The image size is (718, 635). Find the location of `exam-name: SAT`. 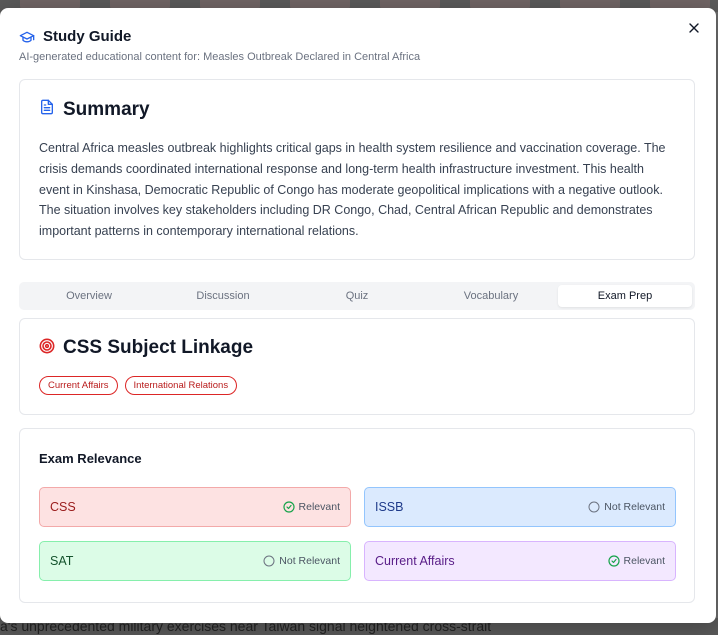

exam-name: SAT is located at coordinates (62, 561).